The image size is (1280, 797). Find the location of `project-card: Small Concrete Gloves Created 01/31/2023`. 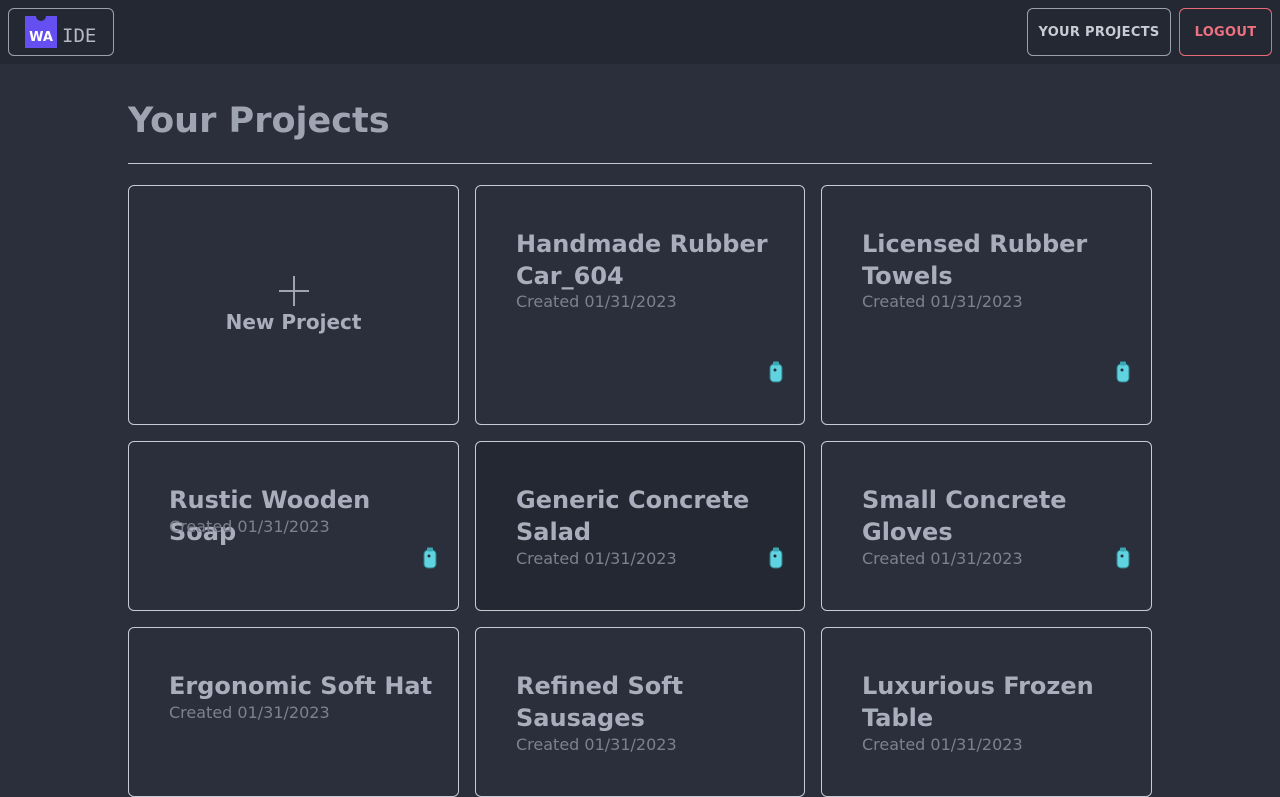

project-card: Small Concrete Gloves Created 01/31/2023 is located at coordinates (986, 526).